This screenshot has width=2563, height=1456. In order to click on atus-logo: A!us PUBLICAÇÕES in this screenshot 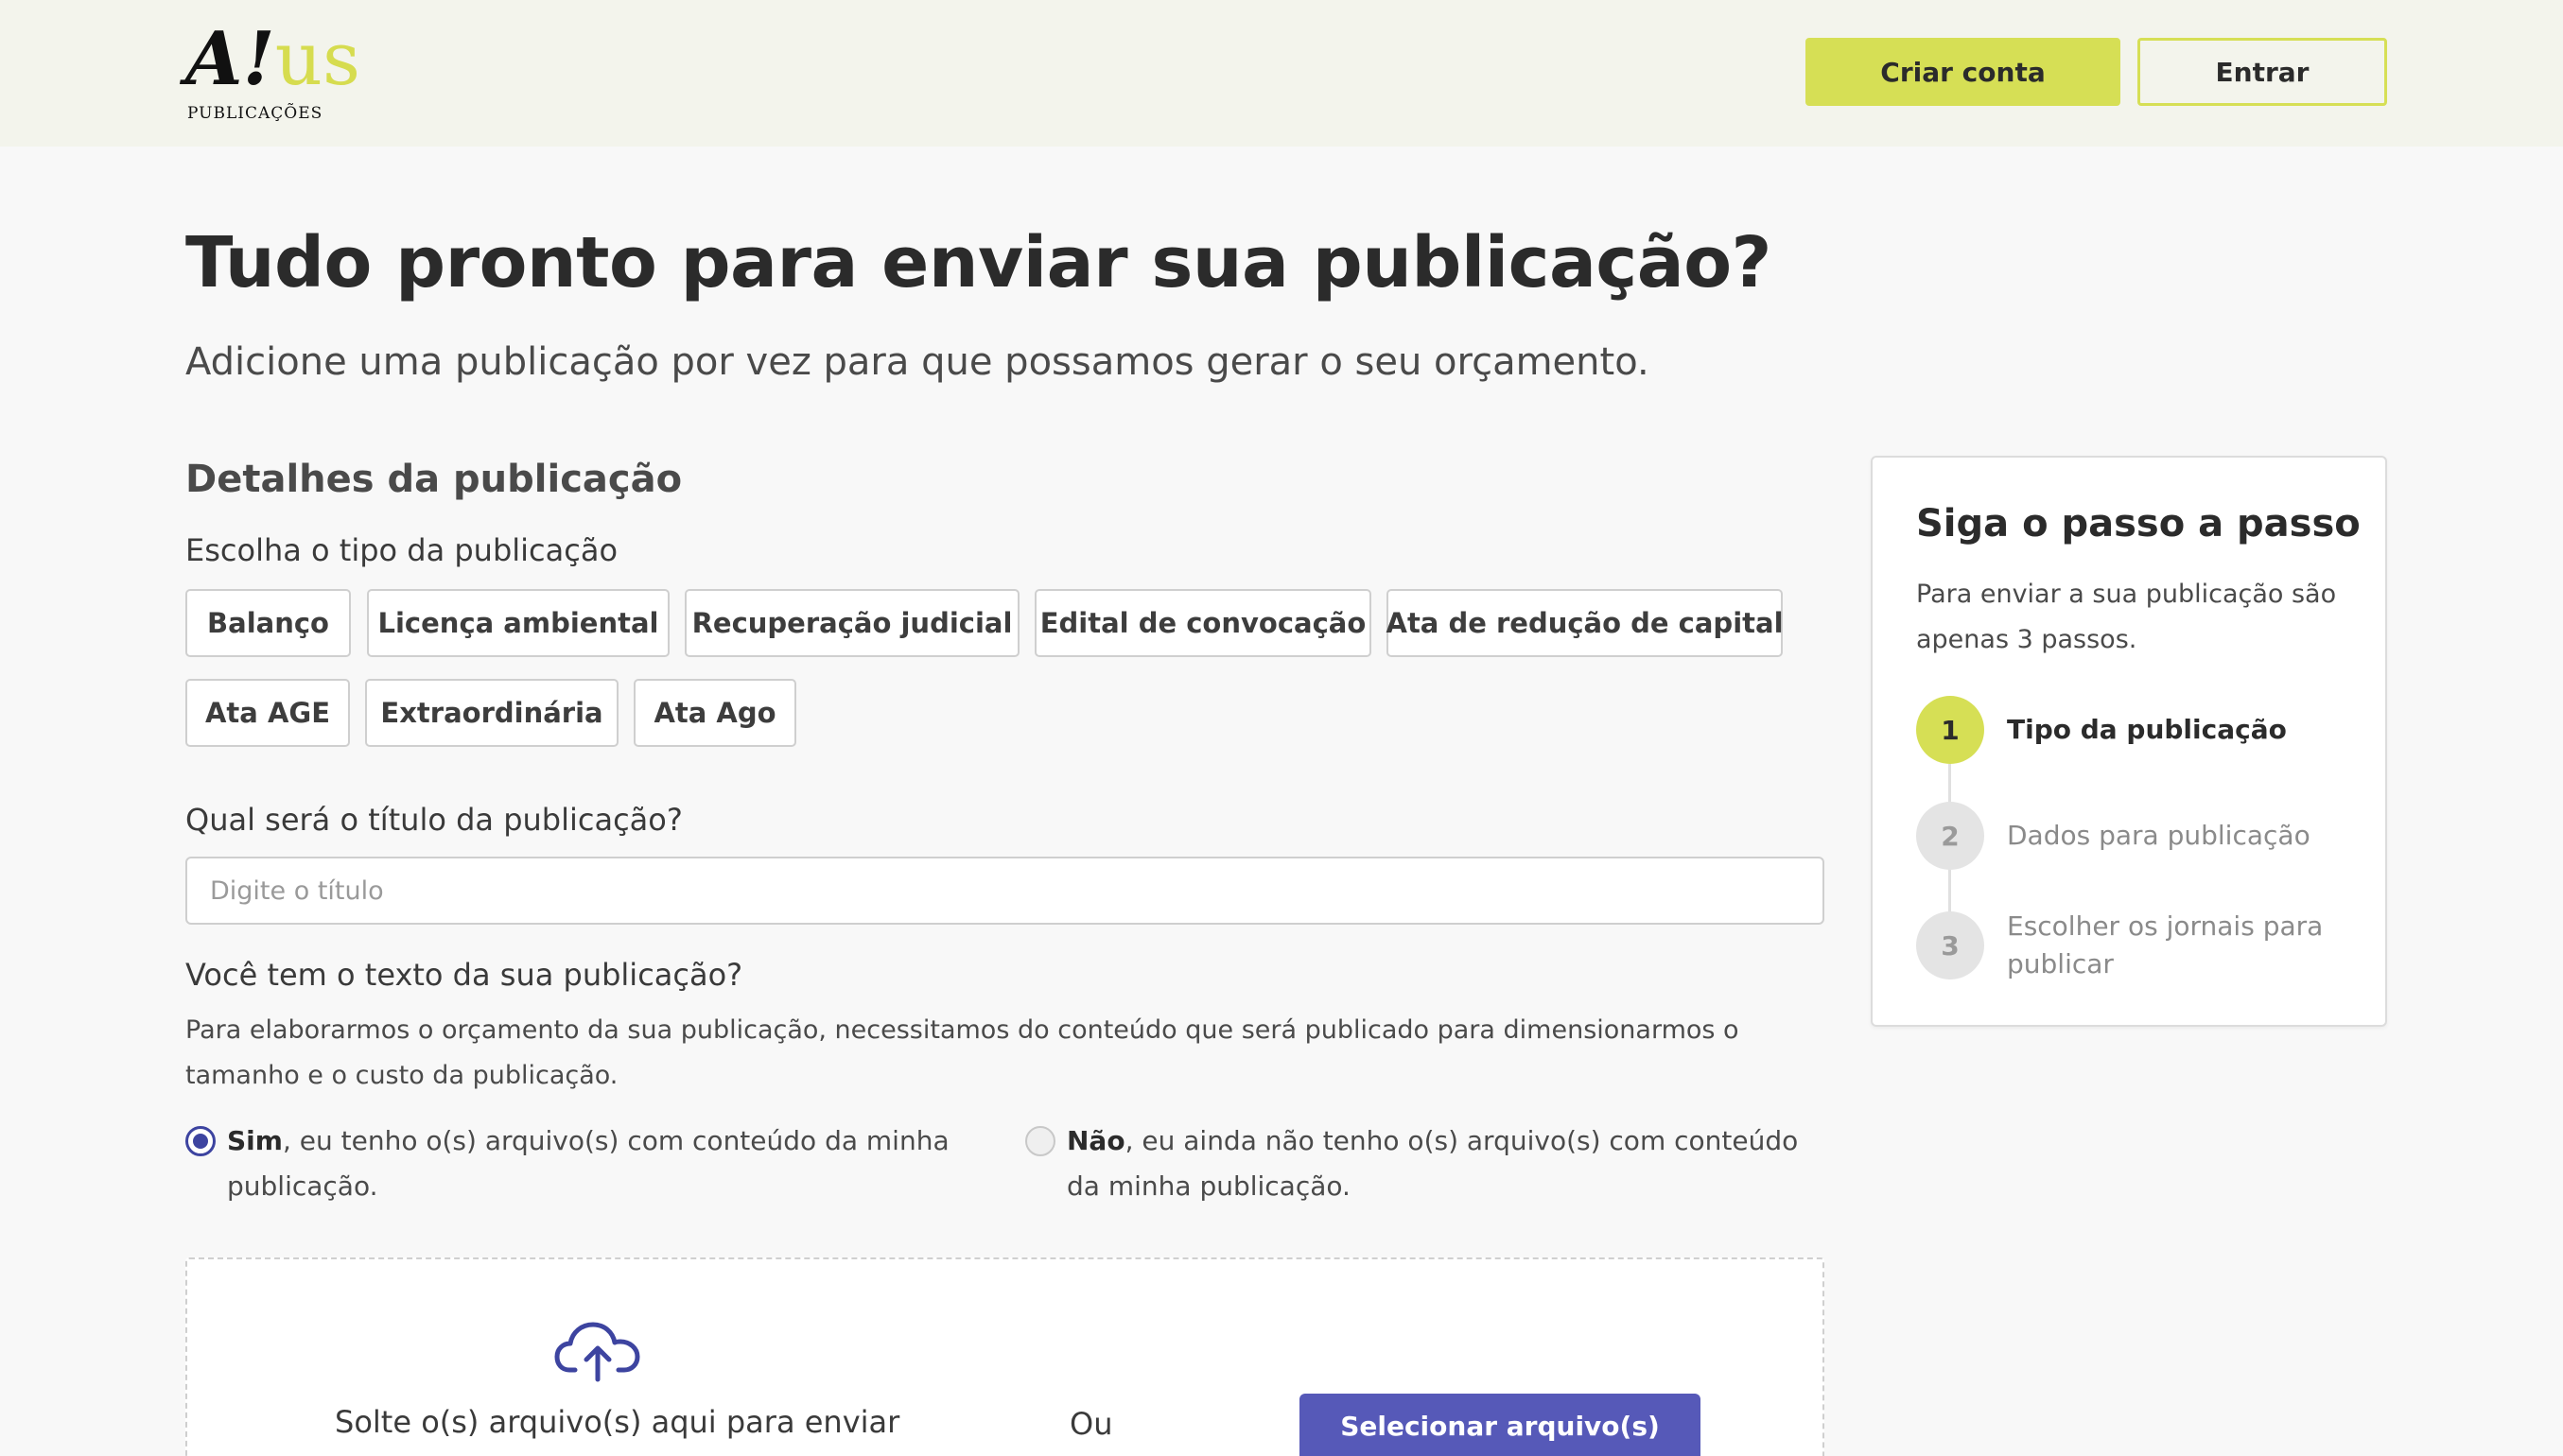, I will do `click(272, 73)`.